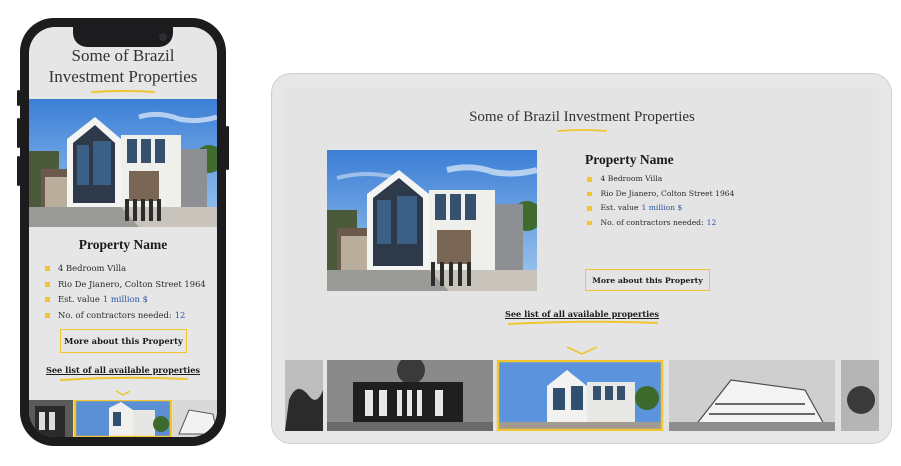 The image size is (901, 466). I want to click on camera-icon, so click(163, 37).